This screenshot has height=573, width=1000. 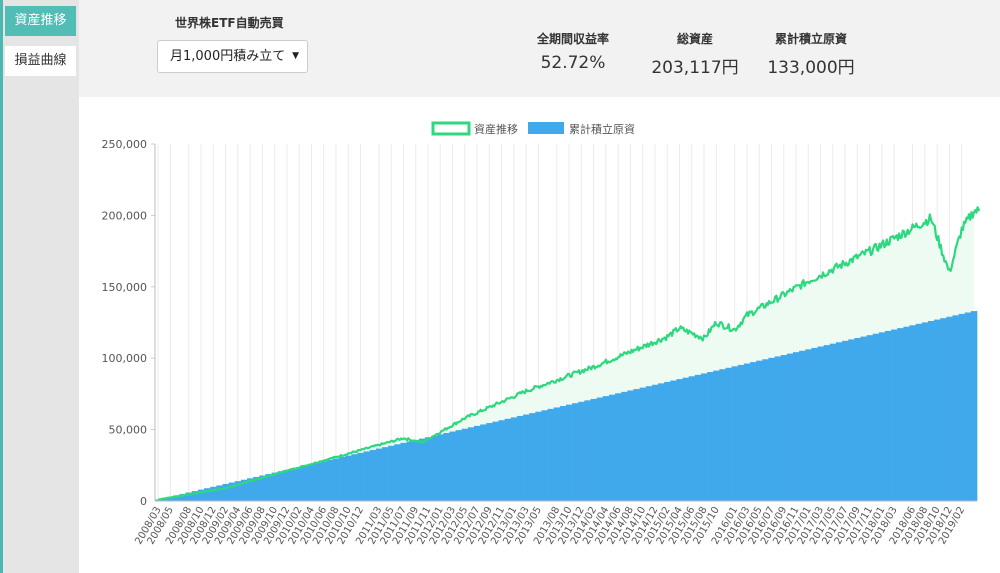 What do you see at coordinates (125, 358) in the screenshot?
I see `y-tick-label: 100,000` at bounding box center [125, 358].